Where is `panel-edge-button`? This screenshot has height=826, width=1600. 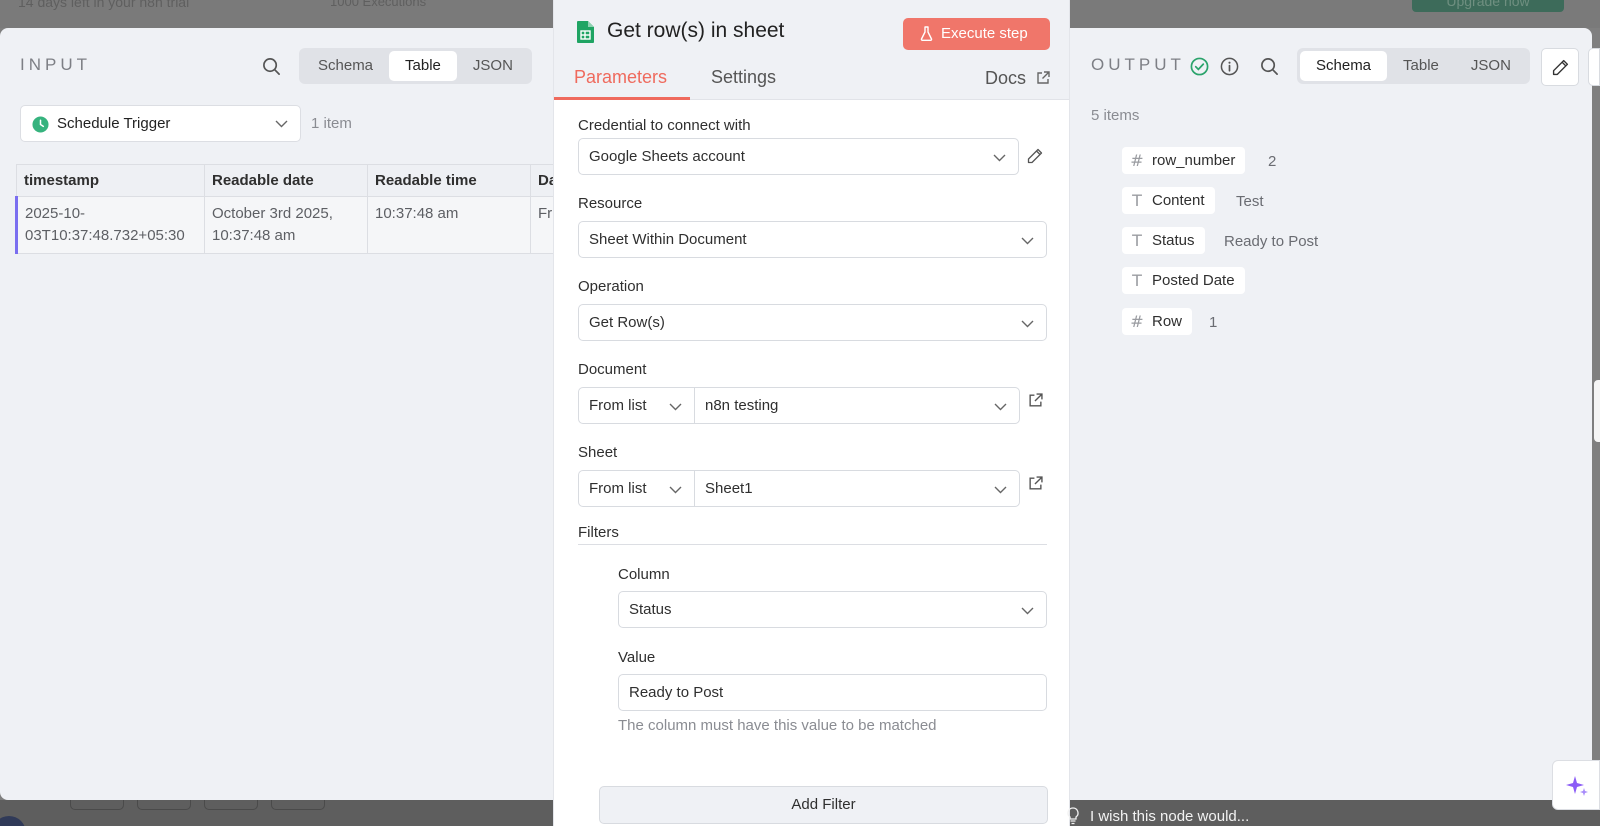 panel-edge-button is located at coordinates (1594, 67).